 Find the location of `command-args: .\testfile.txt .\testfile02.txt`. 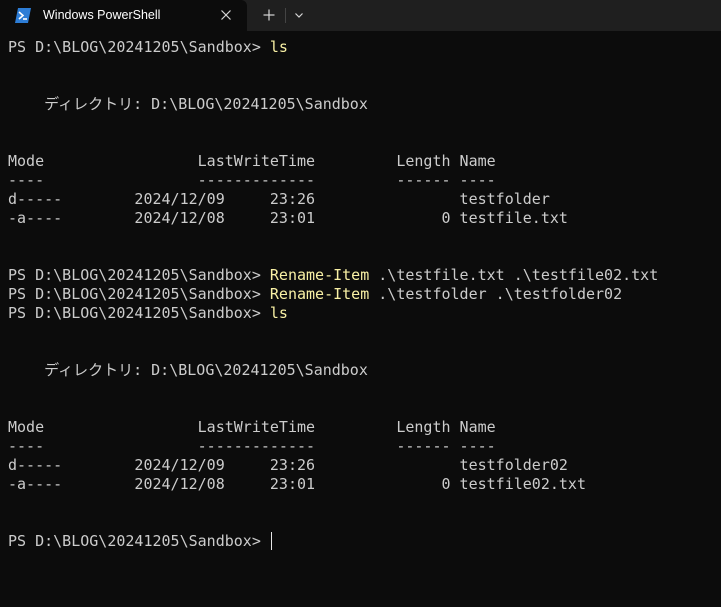

command-args: .\testfile.txt .\testfile02.txt is located at coordinates (514, 275).